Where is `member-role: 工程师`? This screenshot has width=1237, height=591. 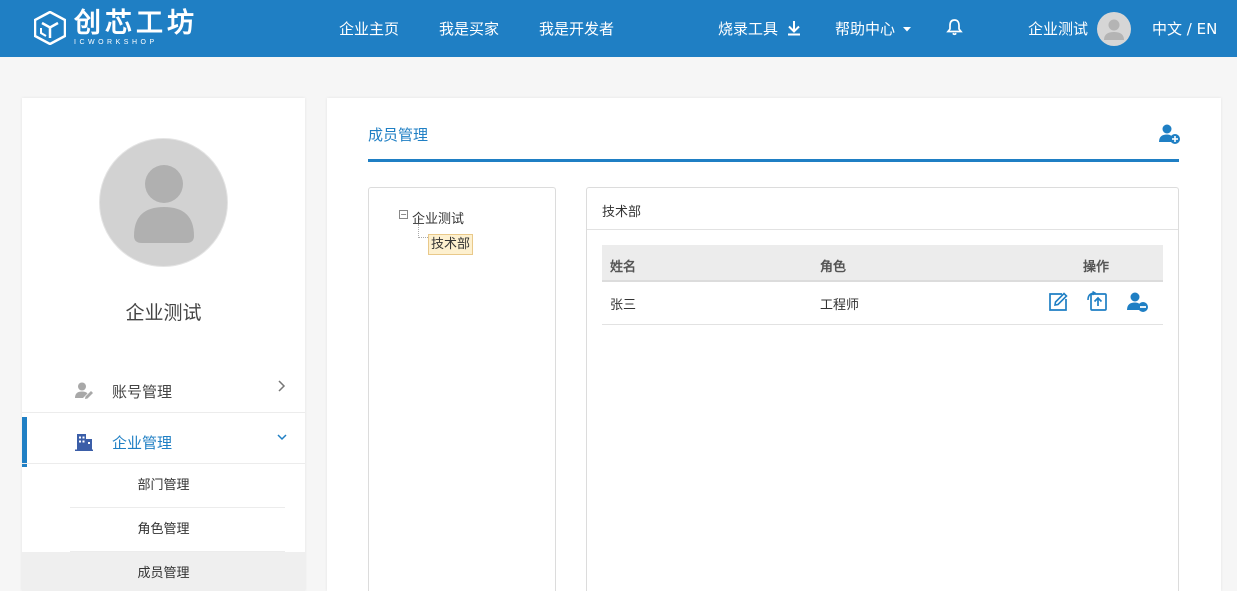
member-role: 工程师 is located at coordinates (840, 305).